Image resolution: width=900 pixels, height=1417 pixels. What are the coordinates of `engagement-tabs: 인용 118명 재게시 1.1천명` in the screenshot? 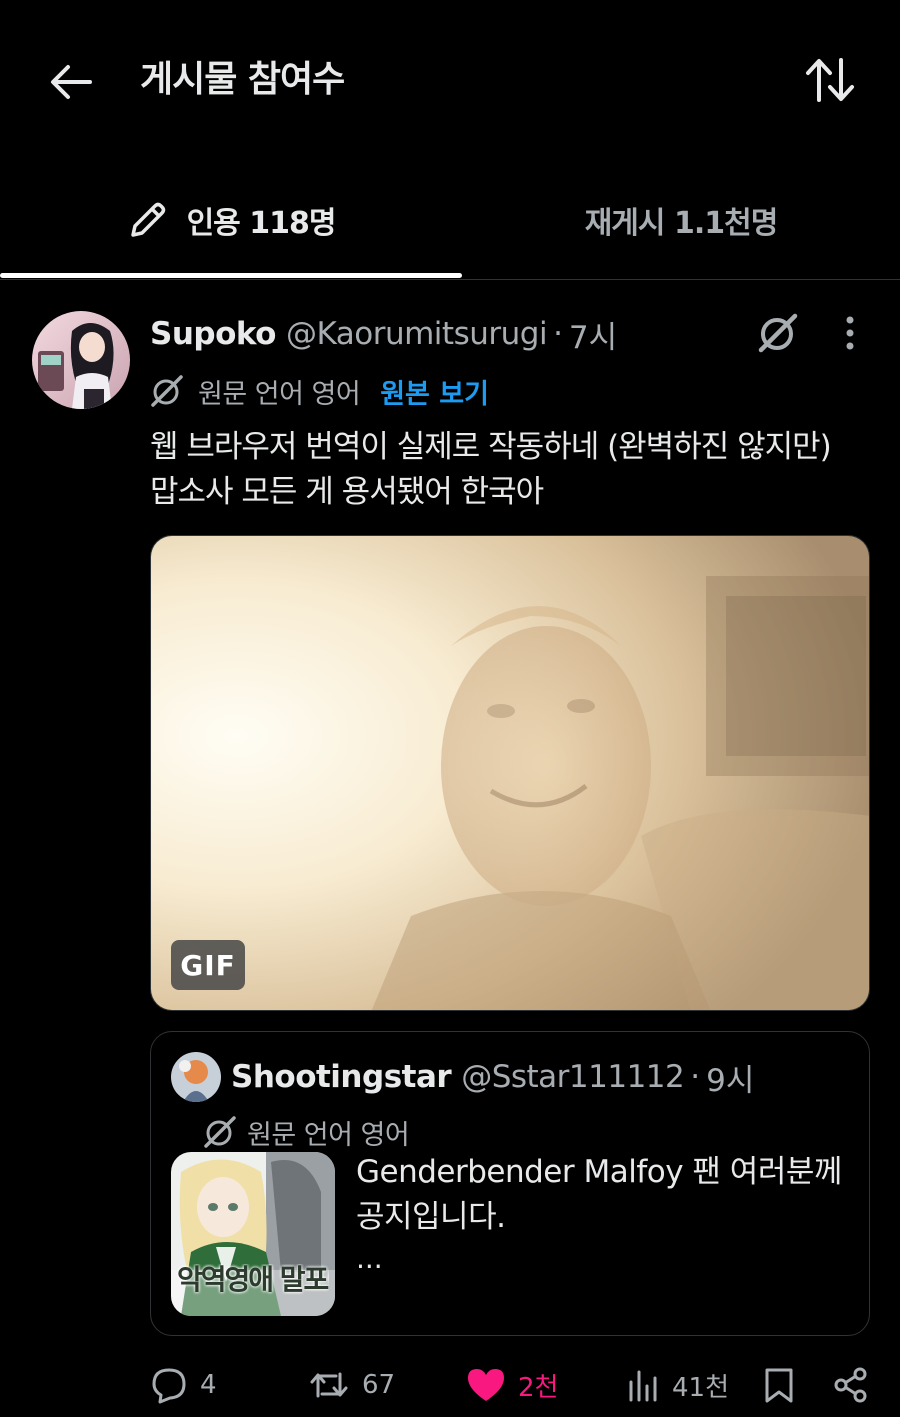 It's located at (450, 220).